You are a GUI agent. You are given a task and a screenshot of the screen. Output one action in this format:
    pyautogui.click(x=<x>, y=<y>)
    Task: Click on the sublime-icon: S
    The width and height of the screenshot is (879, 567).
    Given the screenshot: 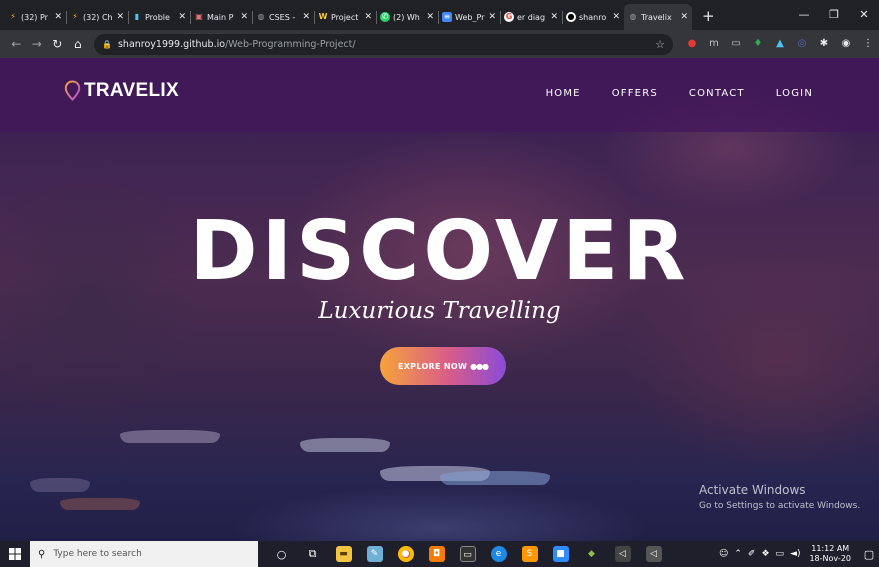 What is the action you would take?
    pyautogui.click(x=529, y=554)
    